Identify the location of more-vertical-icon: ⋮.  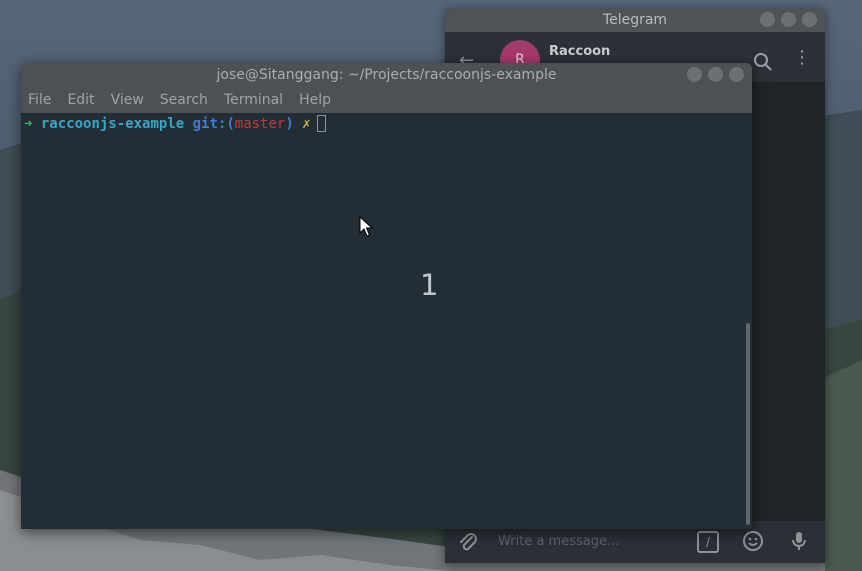
(802, 58).